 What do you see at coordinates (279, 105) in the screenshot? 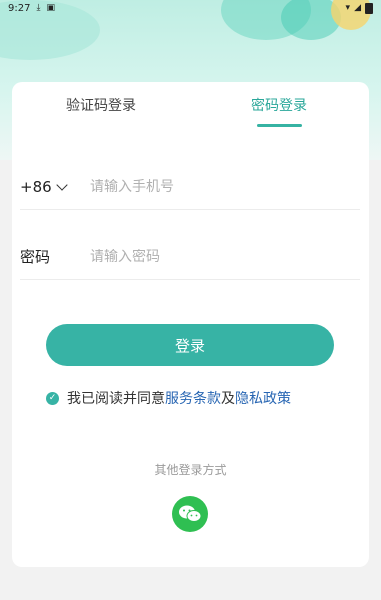
I see `tab-password-login: 密码登录` at bounding box center [279, 105].